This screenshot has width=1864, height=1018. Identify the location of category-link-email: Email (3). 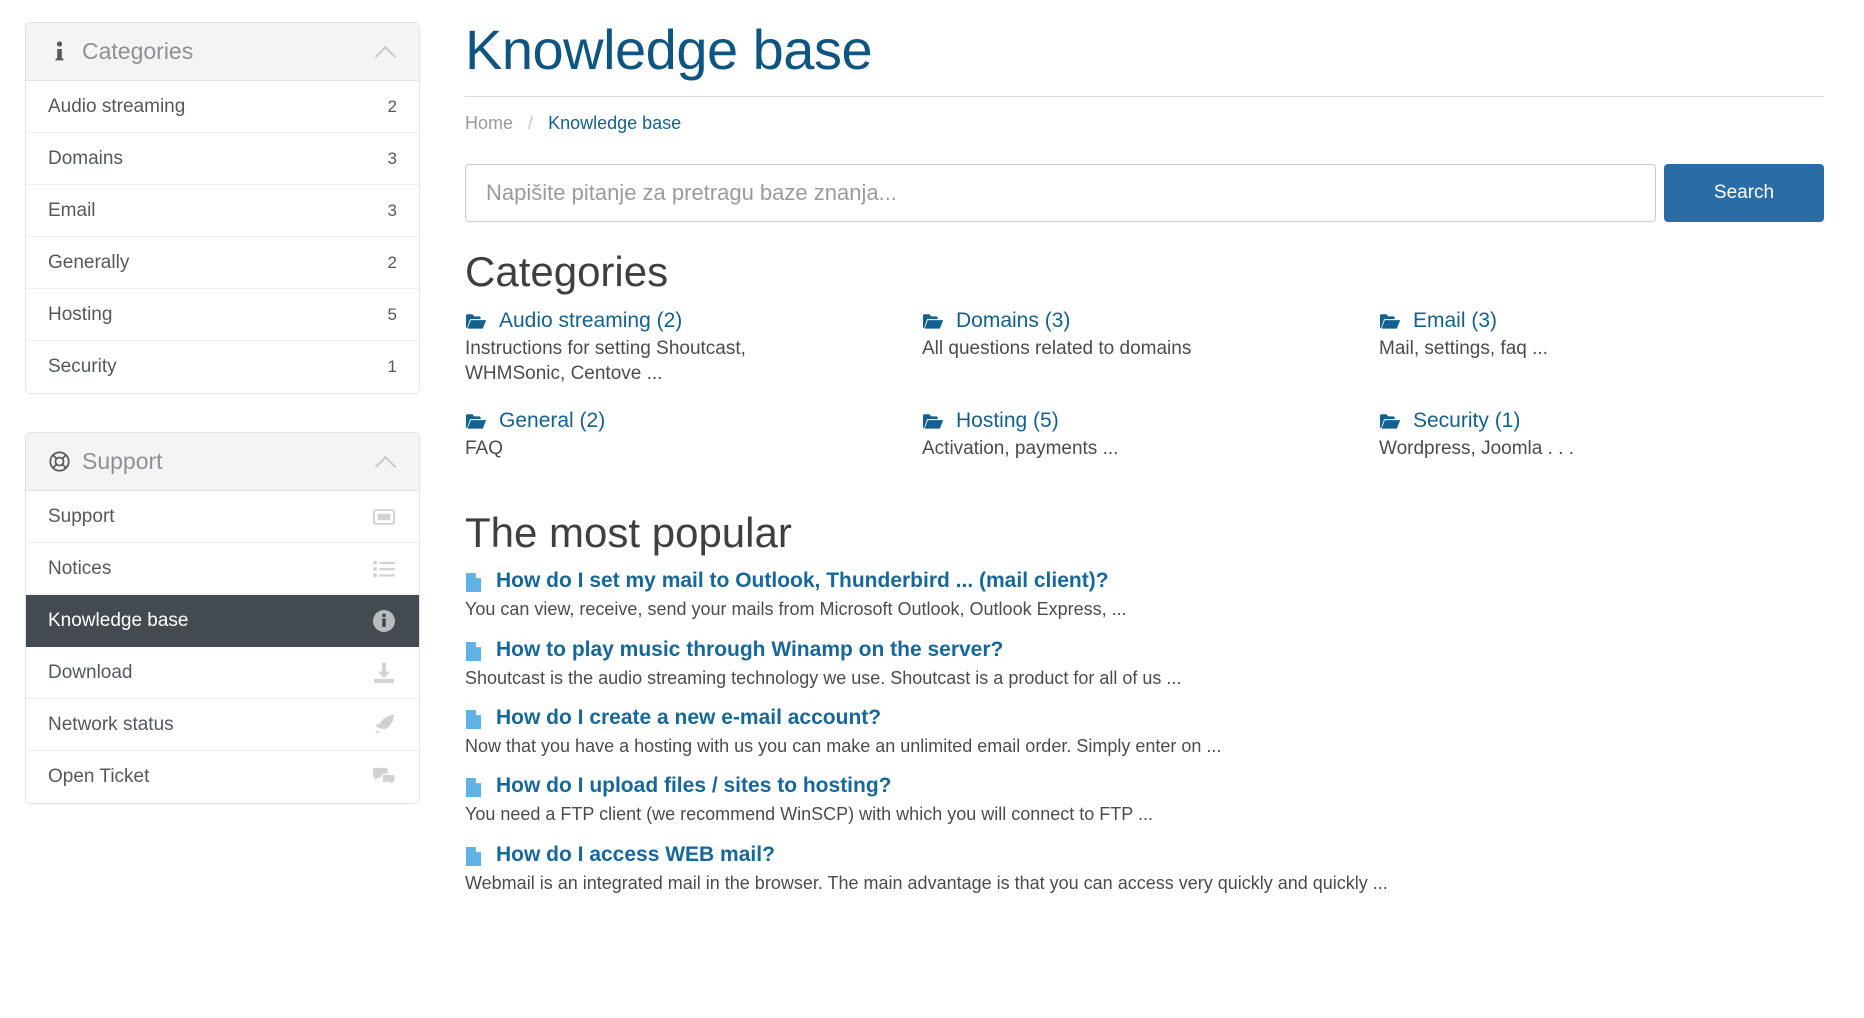
(1601, 321).